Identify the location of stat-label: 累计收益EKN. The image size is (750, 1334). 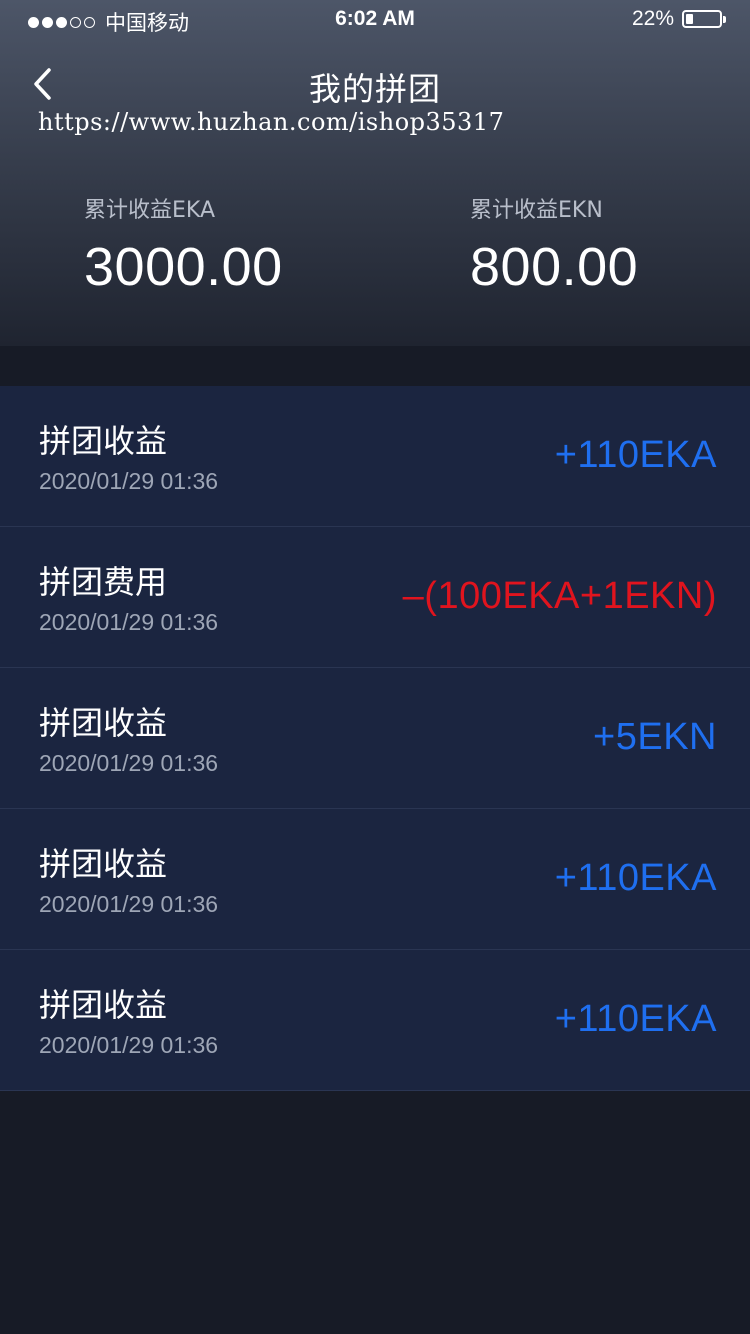
(536, 210).